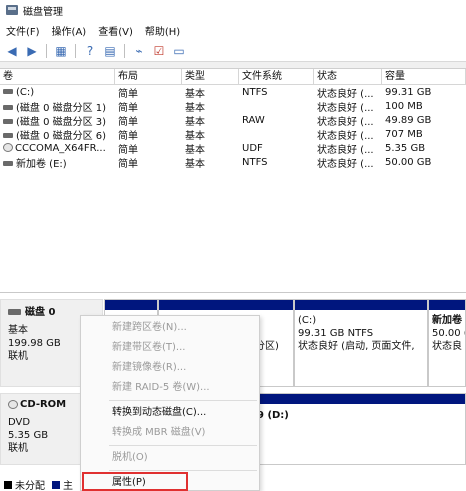 The image size is (466, 491). I want to click on forward-arrow-icon: ▶, so click(32, 51).